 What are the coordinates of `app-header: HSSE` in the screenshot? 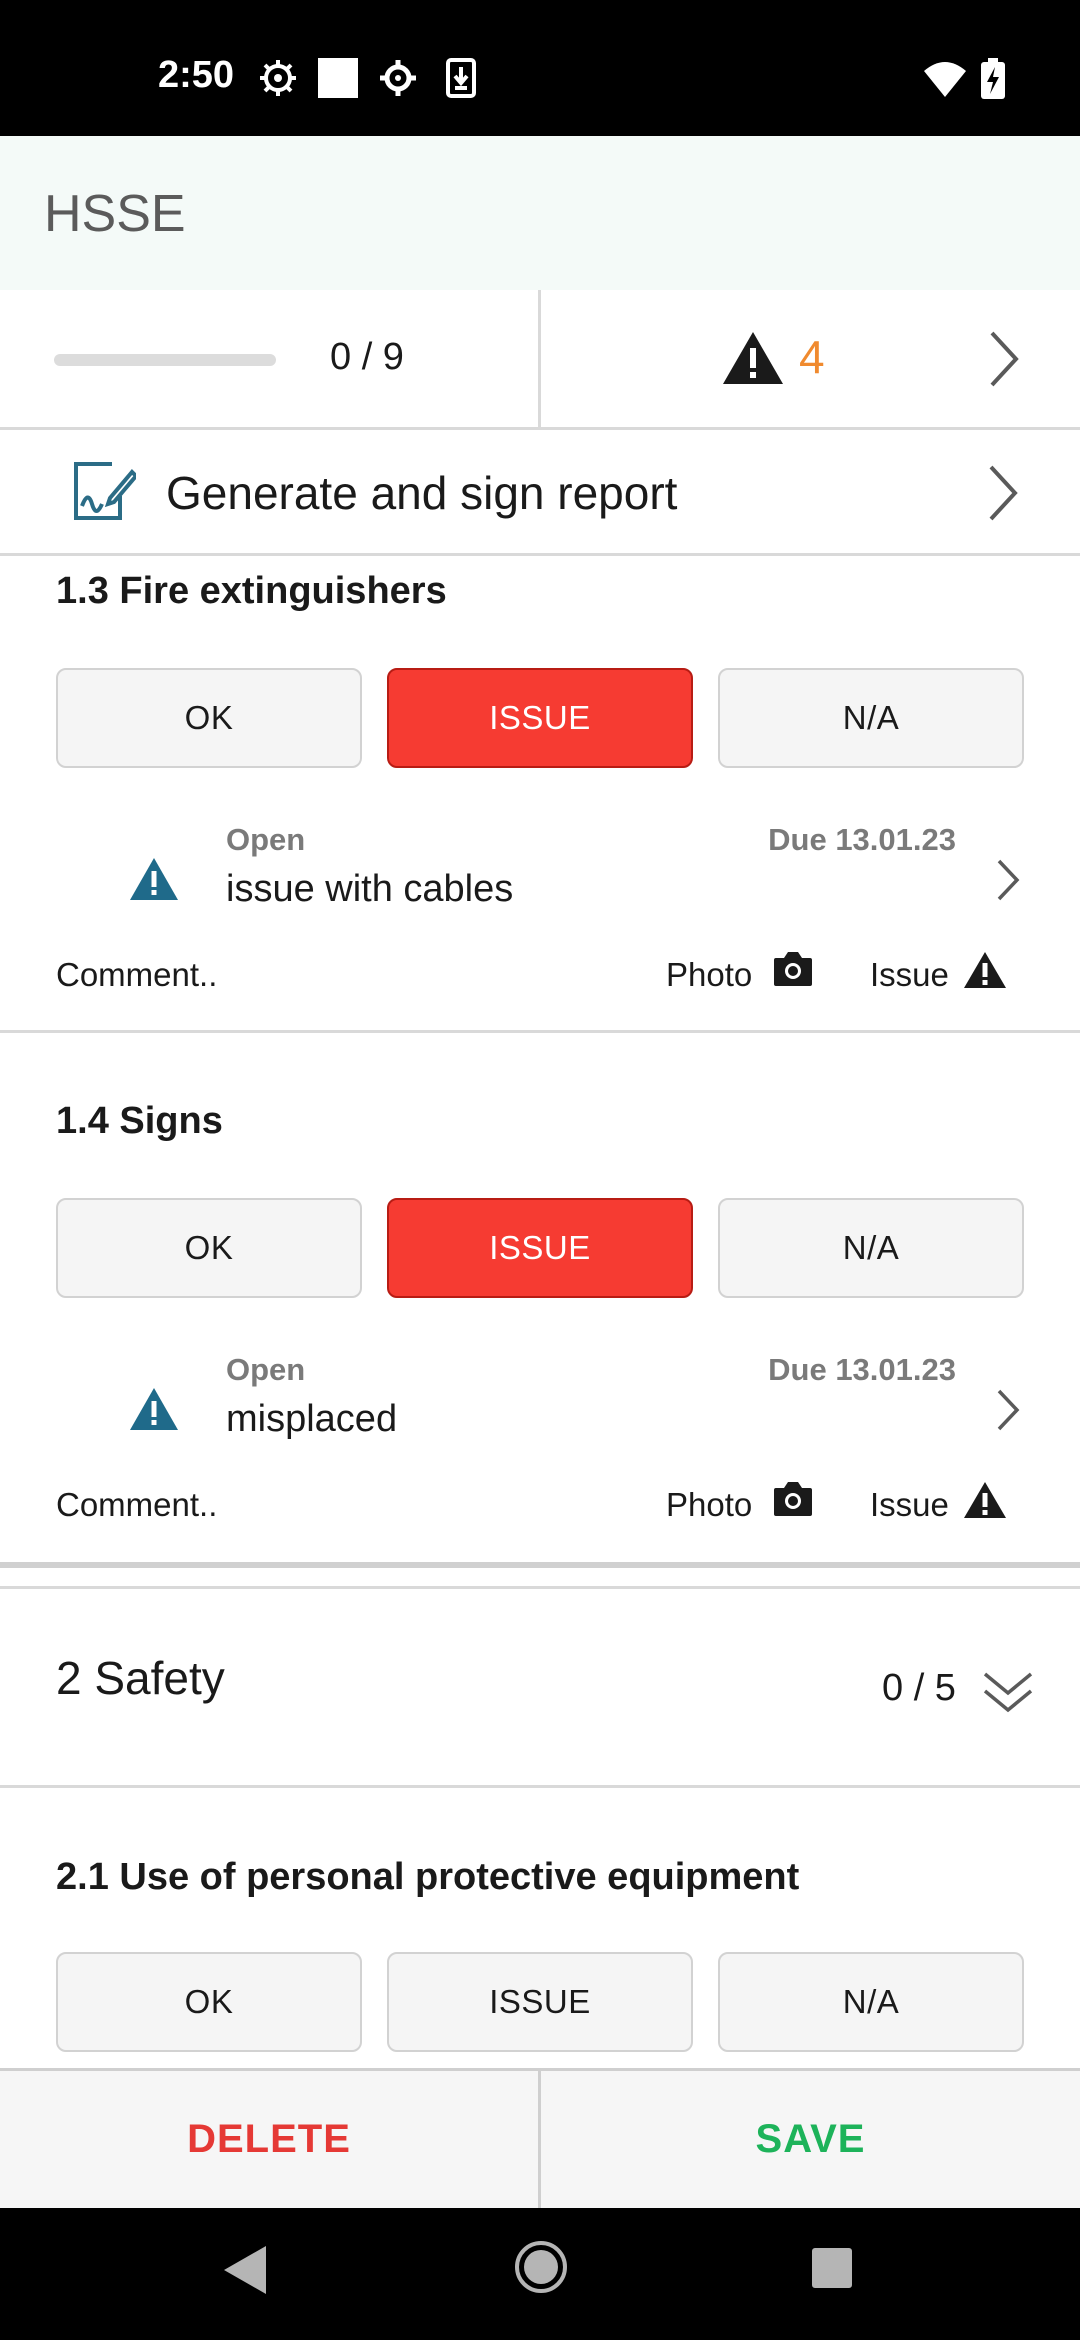 It's located at (540, 213).